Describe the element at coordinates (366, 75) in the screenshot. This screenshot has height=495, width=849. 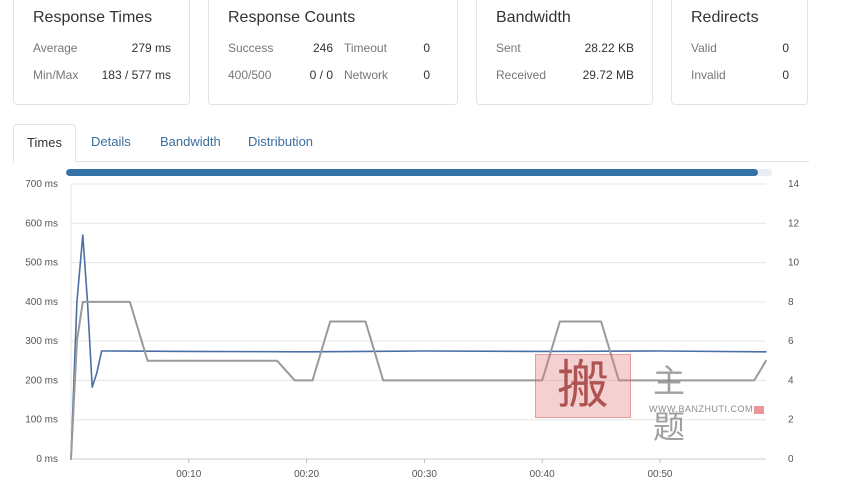
I see `network-label: Network` at that location.